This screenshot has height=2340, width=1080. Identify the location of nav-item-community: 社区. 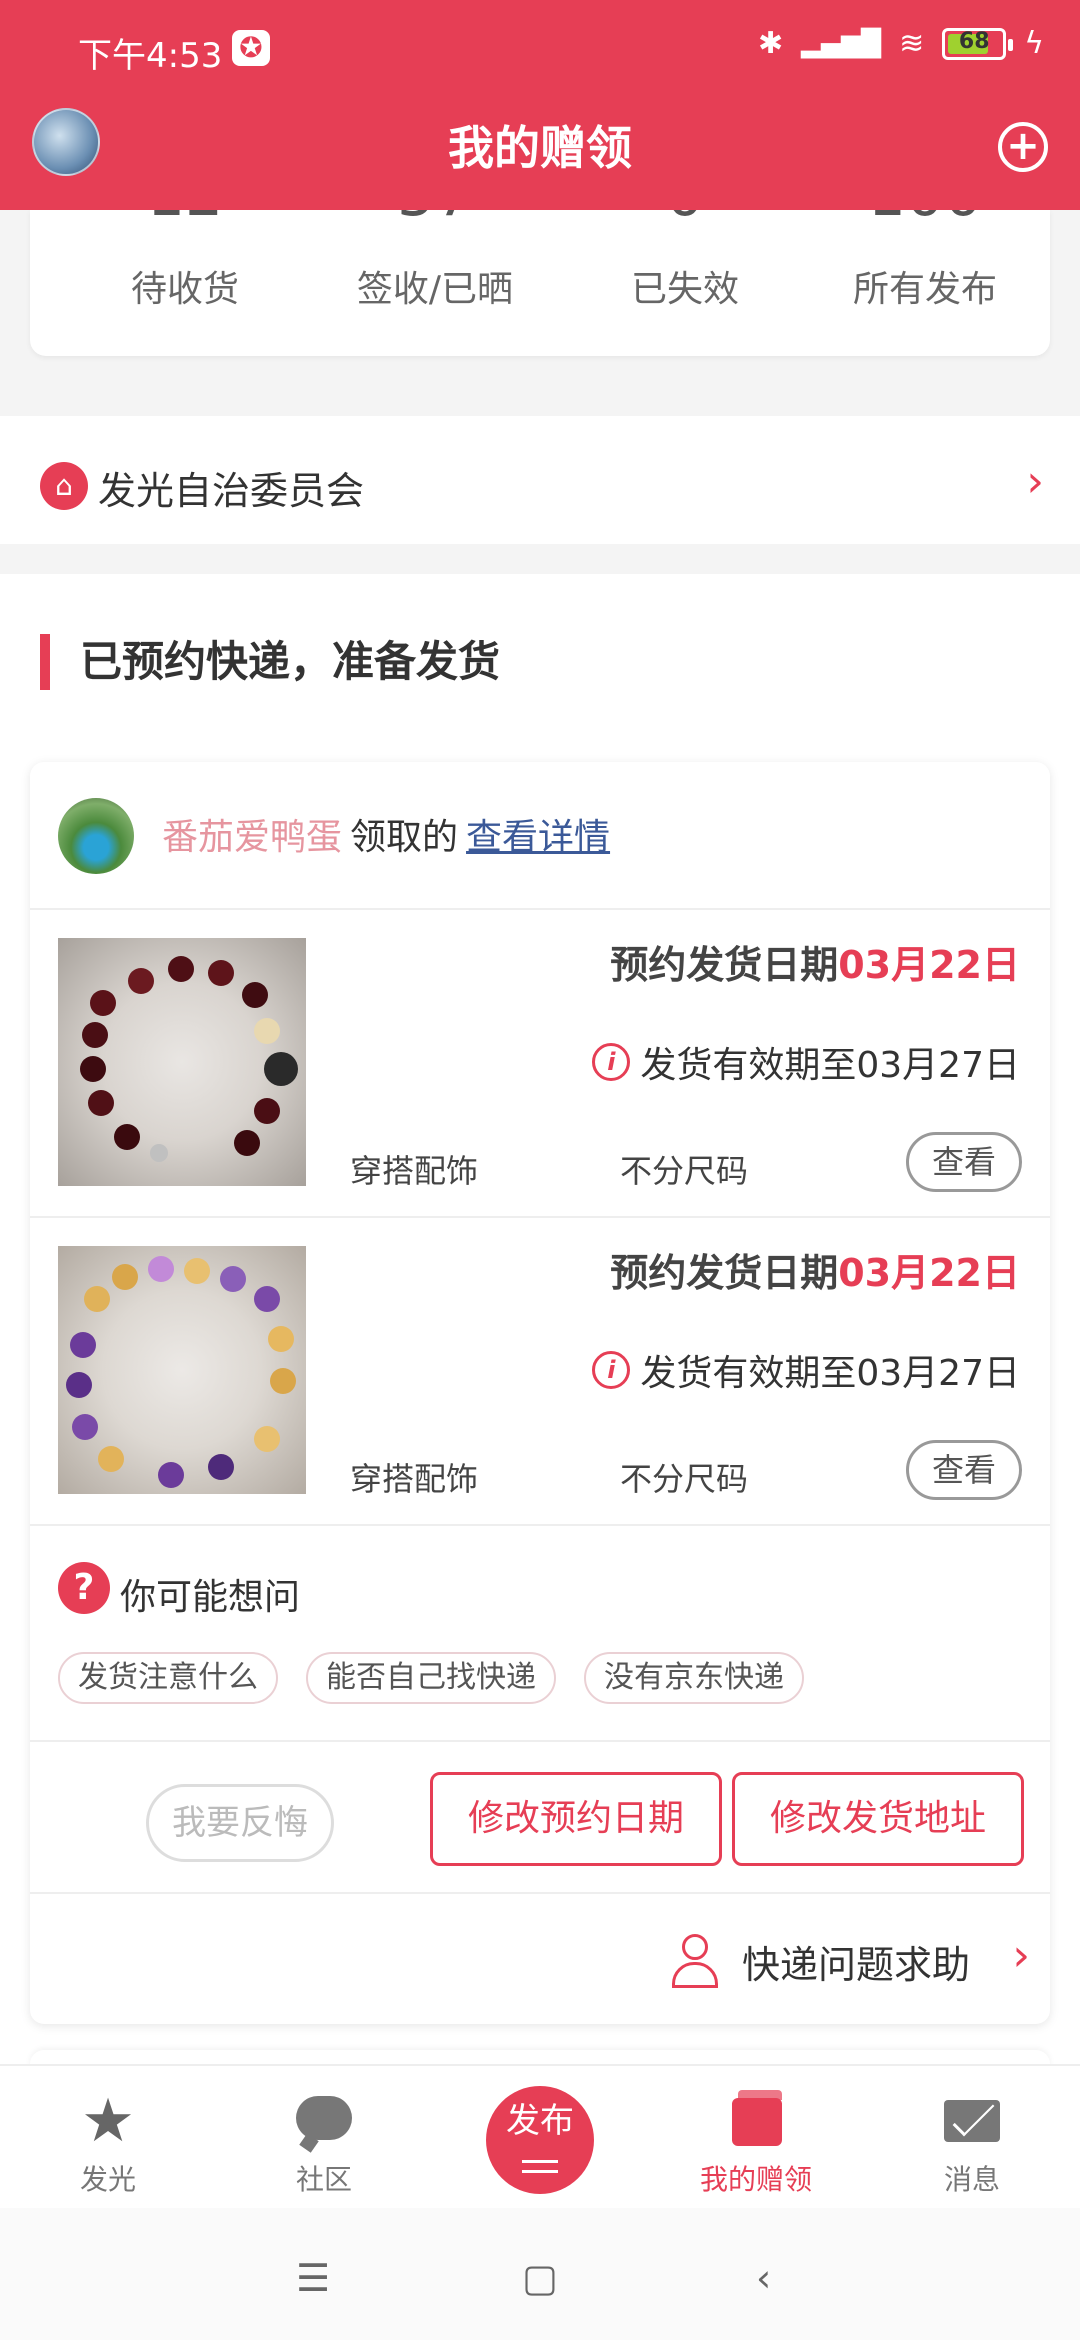
(324, 2137).